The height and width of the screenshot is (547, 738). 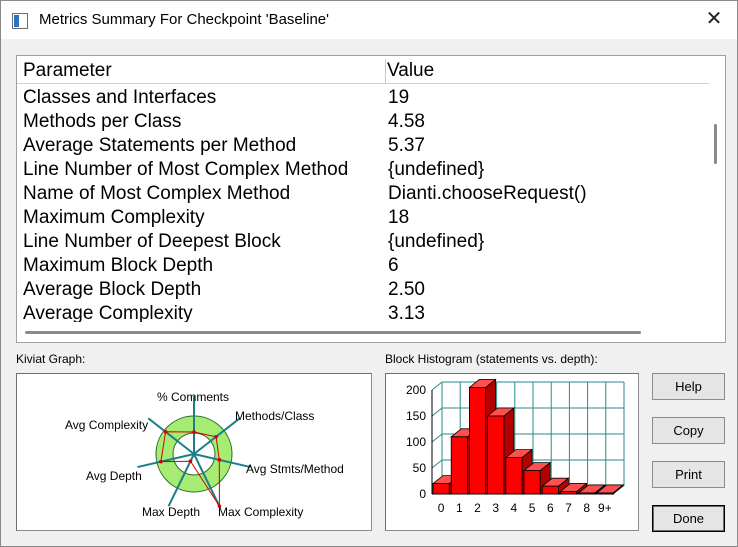 What do you see at coordinates (51, 359) in the screenshot?
I see `kiviat-graph-label: Kiviat Graph:` at bounding box center [51, 359].